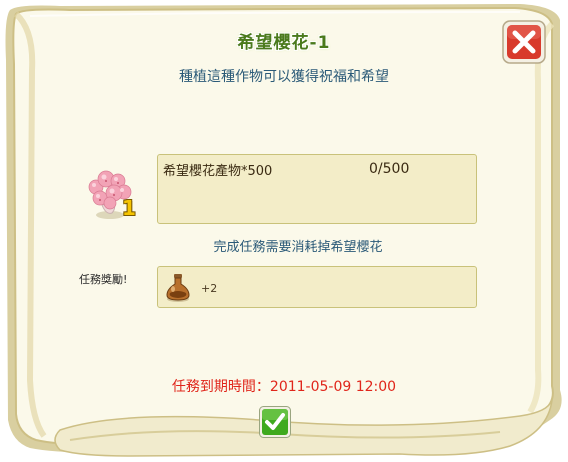 This screenshot has height=462, width=568. I want to click on requirement-progress: 0/500, so click(389, 169).